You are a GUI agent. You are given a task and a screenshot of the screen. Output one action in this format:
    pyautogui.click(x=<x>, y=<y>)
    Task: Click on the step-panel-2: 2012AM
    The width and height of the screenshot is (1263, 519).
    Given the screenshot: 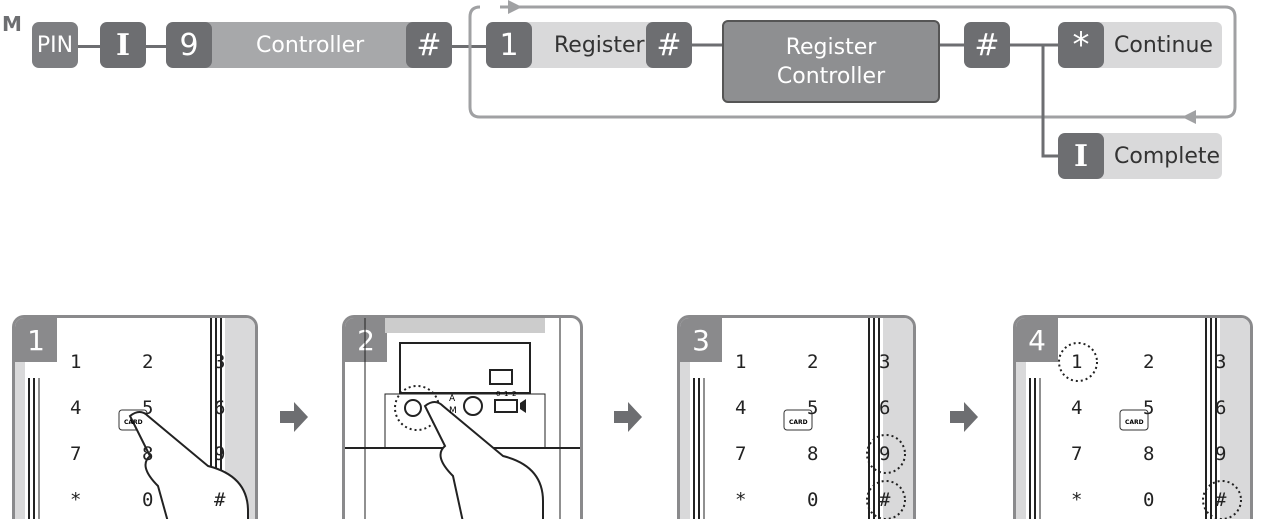 What is the action you would take?
    pyautogui.click(x=462, y=417)
    